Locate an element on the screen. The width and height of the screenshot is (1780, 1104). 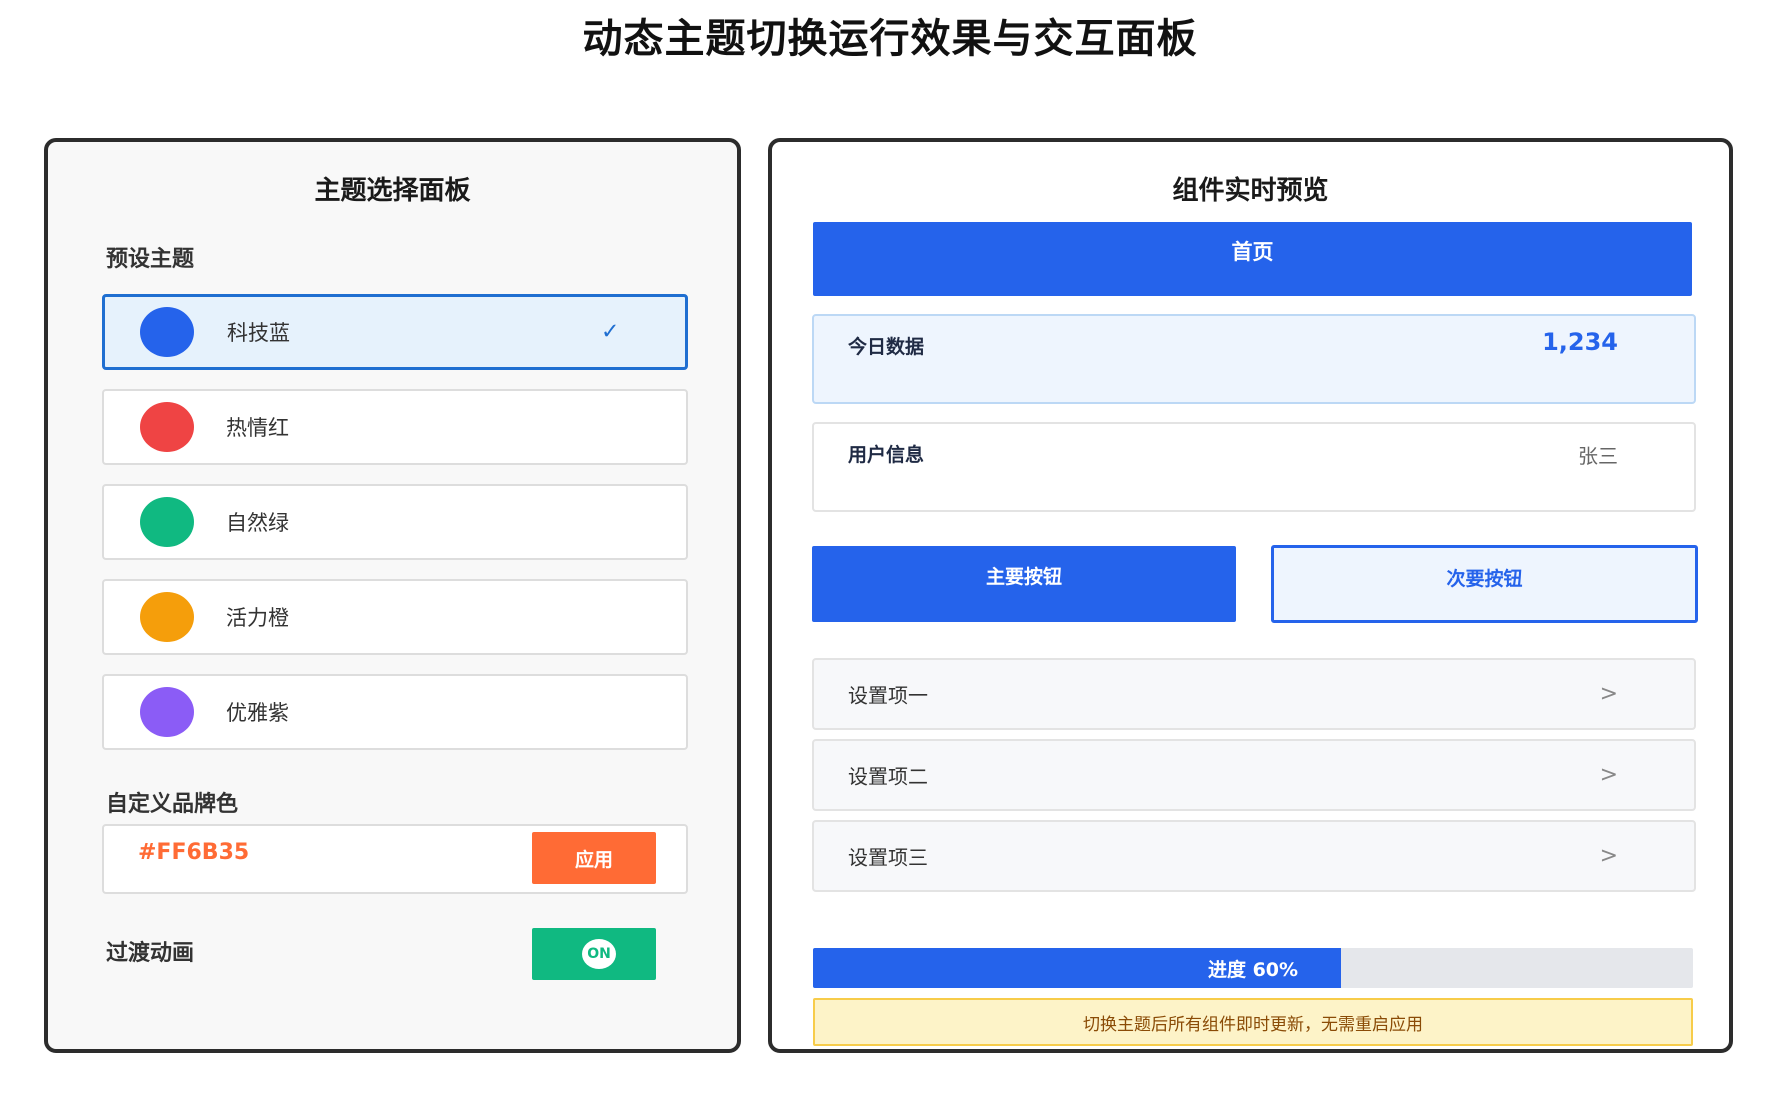
custom-hex-input: #FF6B35 is located at coordinates (193, 852).